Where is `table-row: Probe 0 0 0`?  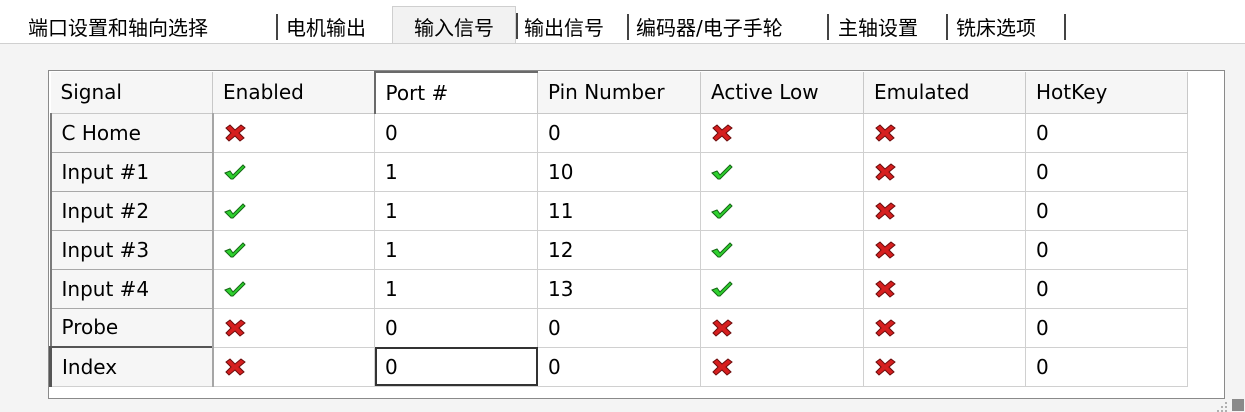 table-row: Probe 0 0 0 is located at coordinates (618, 328).